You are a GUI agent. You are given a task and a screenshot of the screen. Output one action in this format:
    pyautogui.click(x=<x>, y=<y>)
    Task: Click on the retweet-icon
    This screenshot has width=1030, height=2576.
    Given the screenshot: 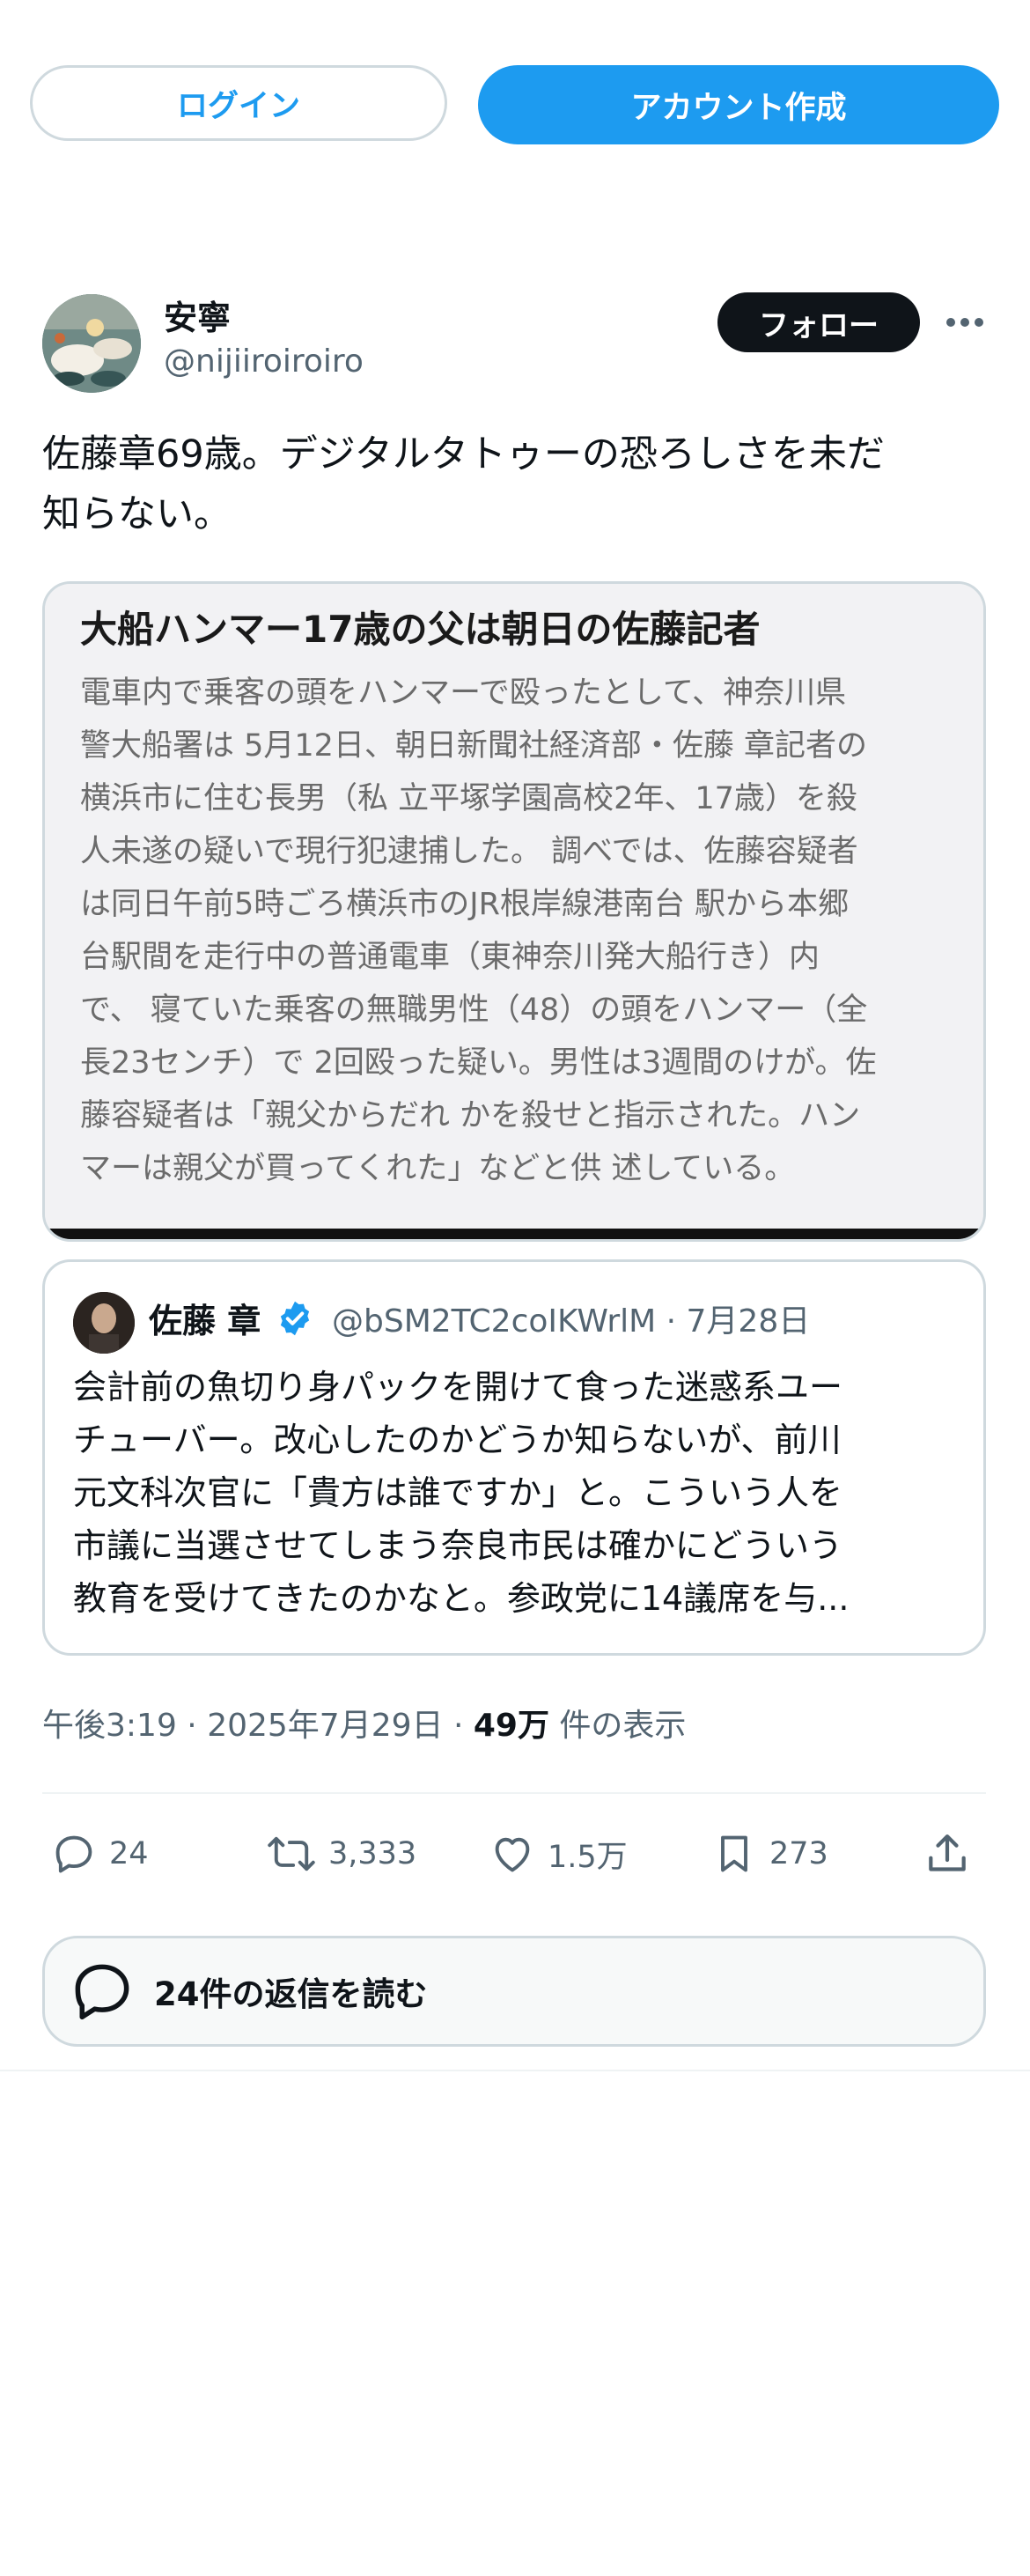 What is the action you would take?
    pyautogui.click(x=291, y=1853)
    